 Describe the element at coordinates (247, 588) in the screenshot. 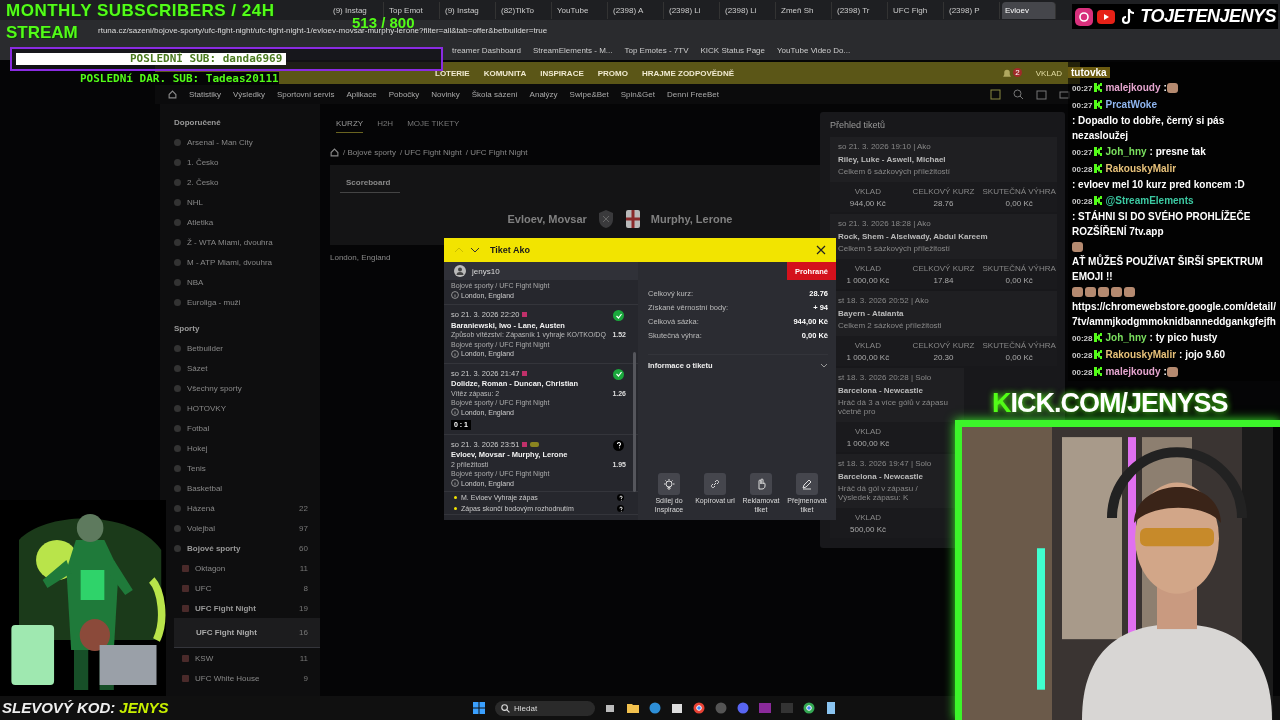

I see `sidebar-item: UFC 8` at that location.